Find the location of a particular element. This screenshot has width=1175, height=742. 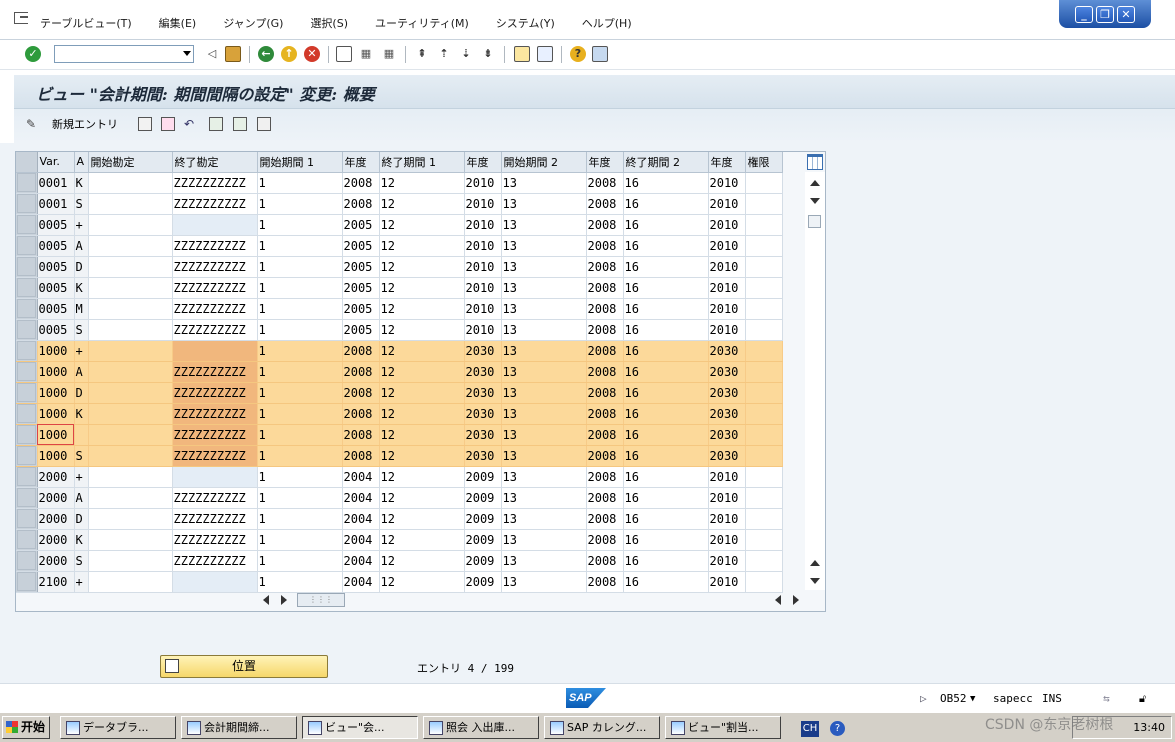

delete-icon is located at coordinates (168, 124).